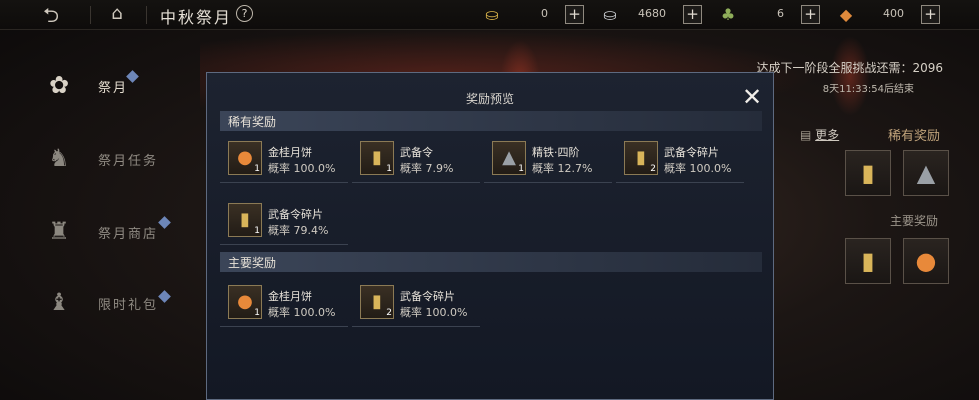 Image resolution: width=979 pixels, height=400 pixels. I want to click on main-reward-slot: ●, so click(926, 261).